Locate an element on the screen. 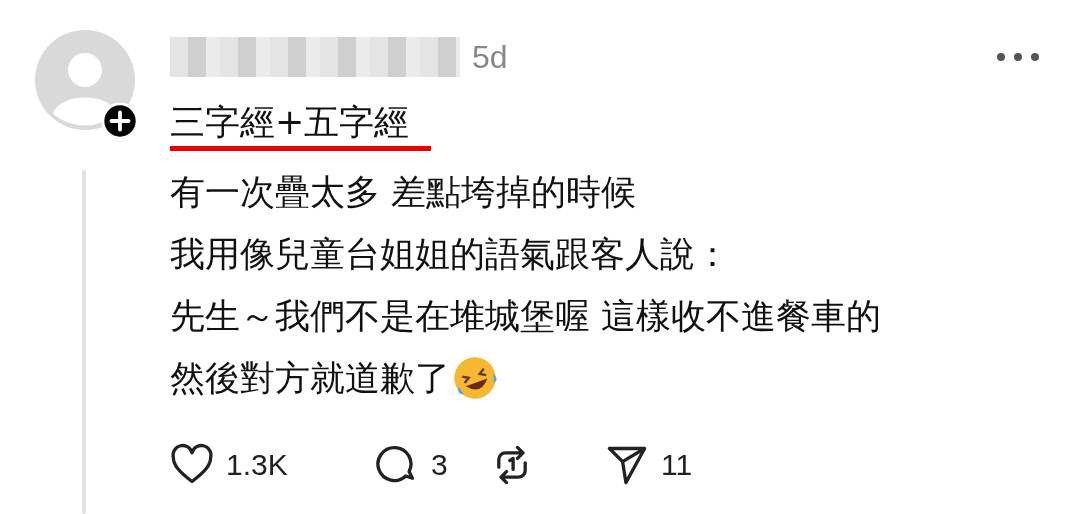 The image size is (1080, 514). action-count: 1.3K is located at coordinates (257, 465).